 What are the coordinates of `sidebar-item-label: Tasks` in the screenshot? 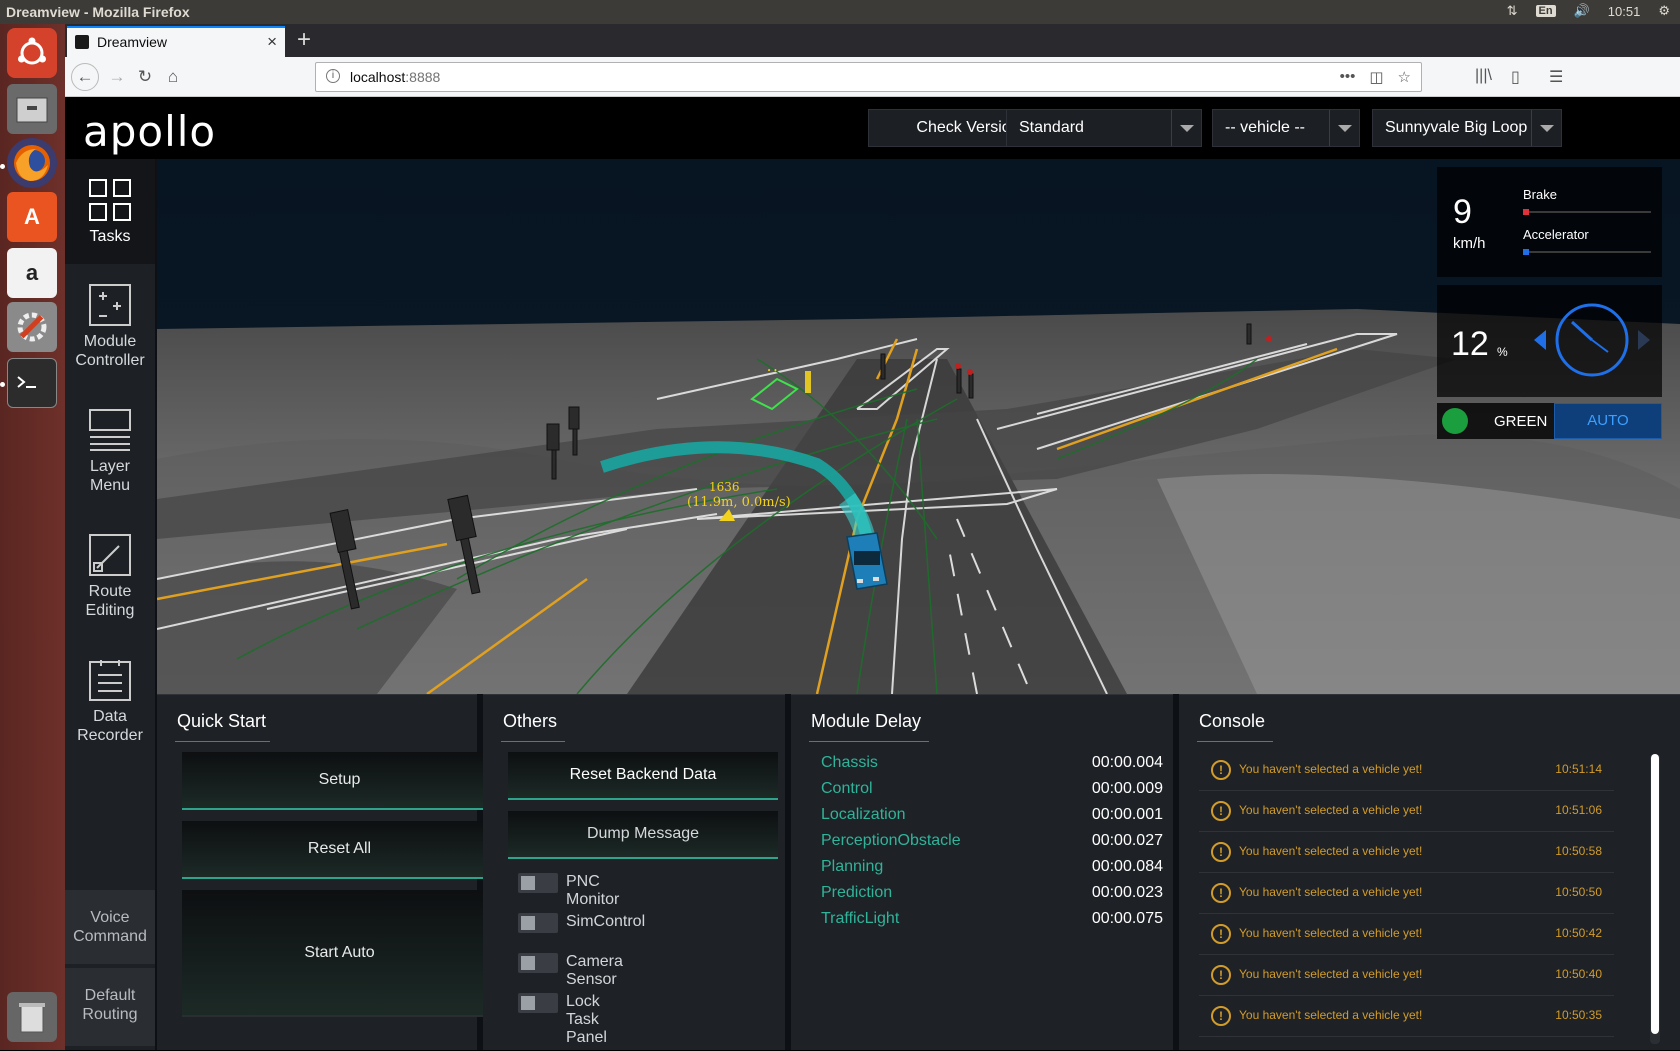 It's located at (110, 236).